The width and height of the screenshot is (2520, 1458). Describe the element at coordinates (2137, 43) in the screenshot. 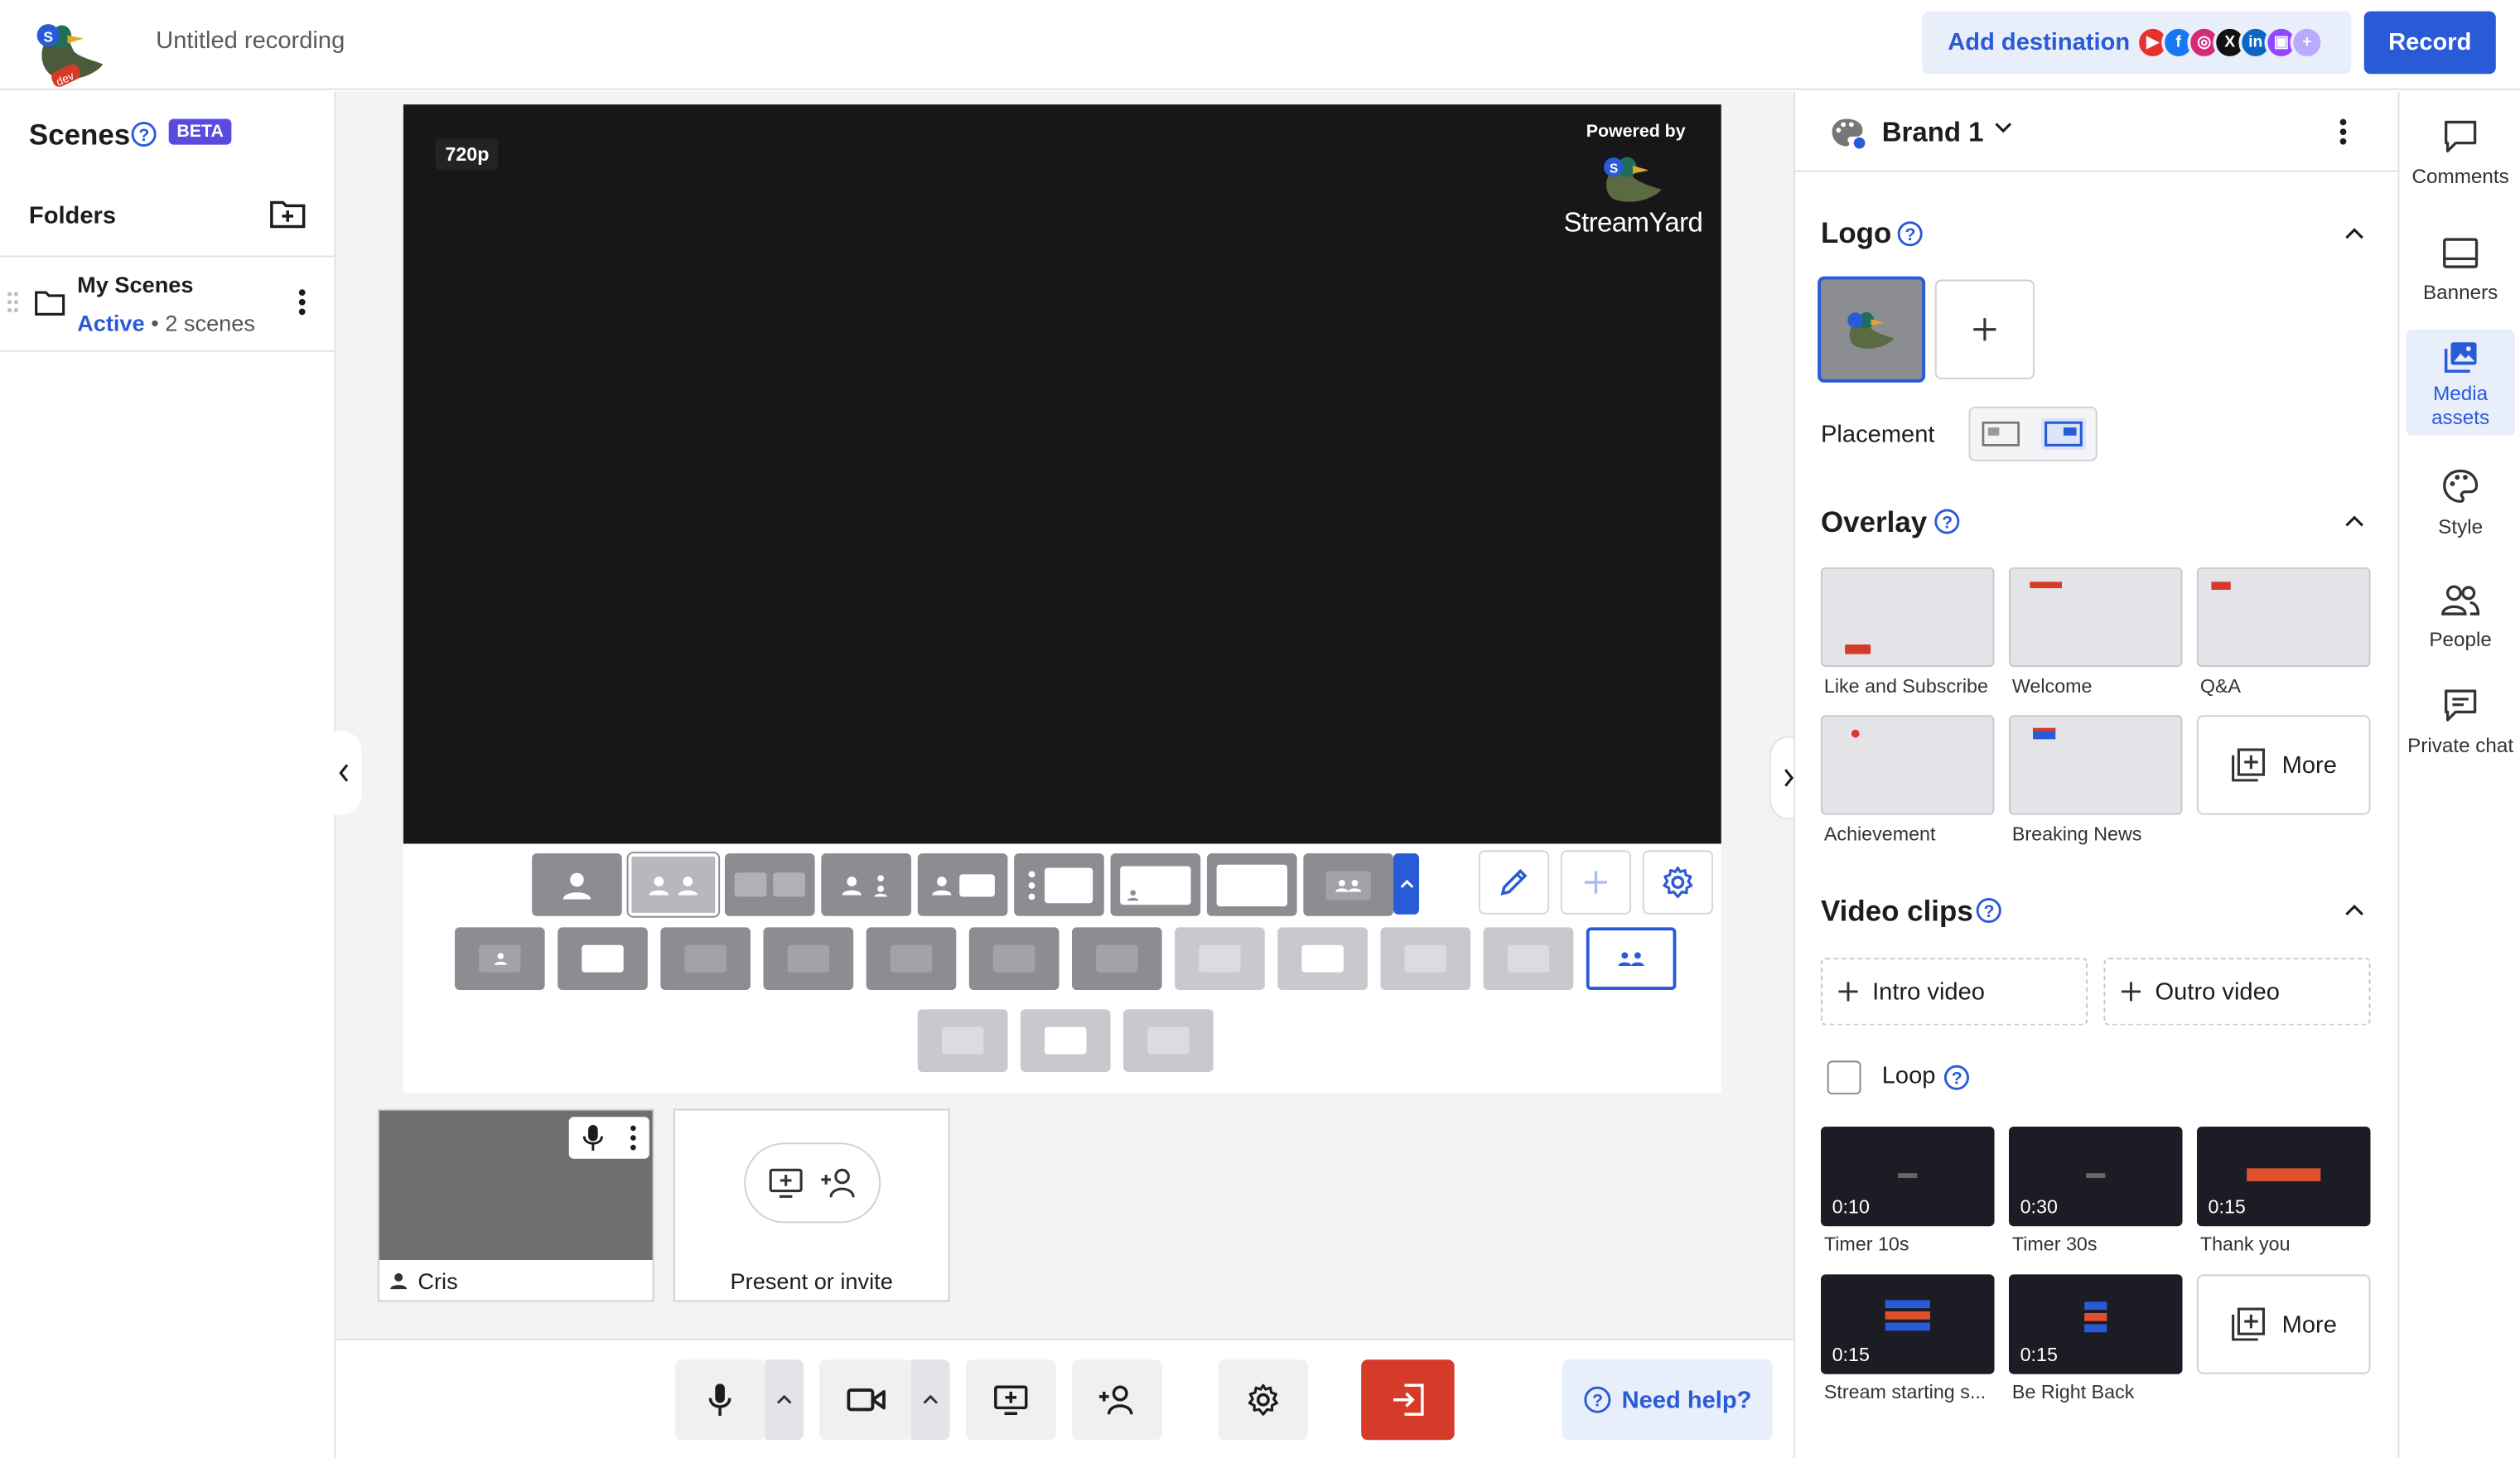

I see `add-destination-button: Add destination ▶ f ◎ X in ▣ +` at that location.